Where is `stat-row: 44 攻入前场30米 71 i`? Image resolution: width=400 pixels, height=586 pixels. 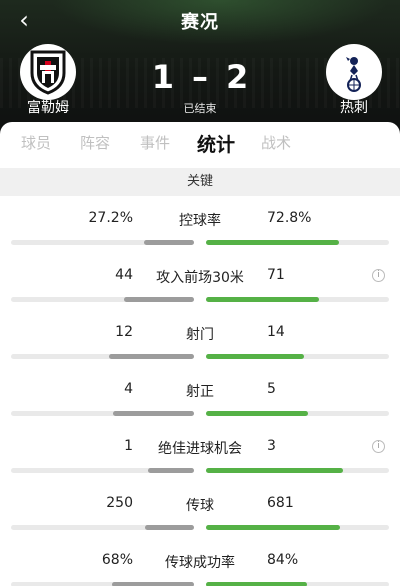
stat-row: 44 攻入前场30米 71 i is located at coordinates (200, 285).